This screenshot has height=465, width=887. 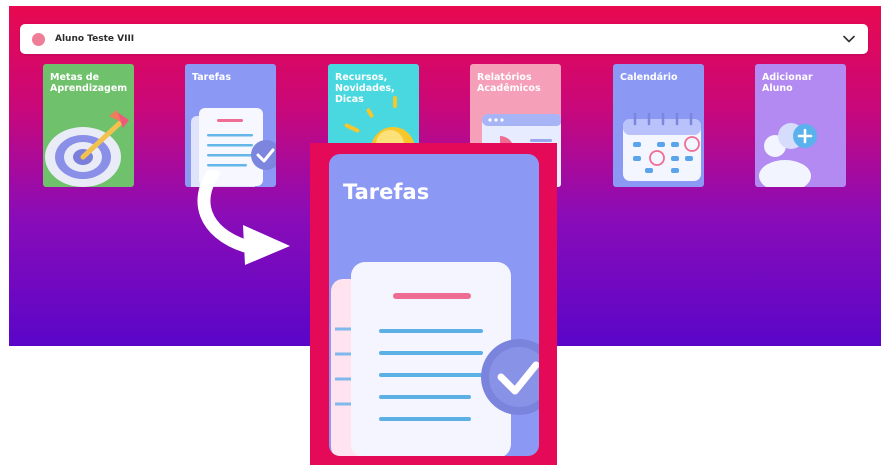 I want to click on card-label: Relatórios Acadêmicos, so click(x=509, y=83).